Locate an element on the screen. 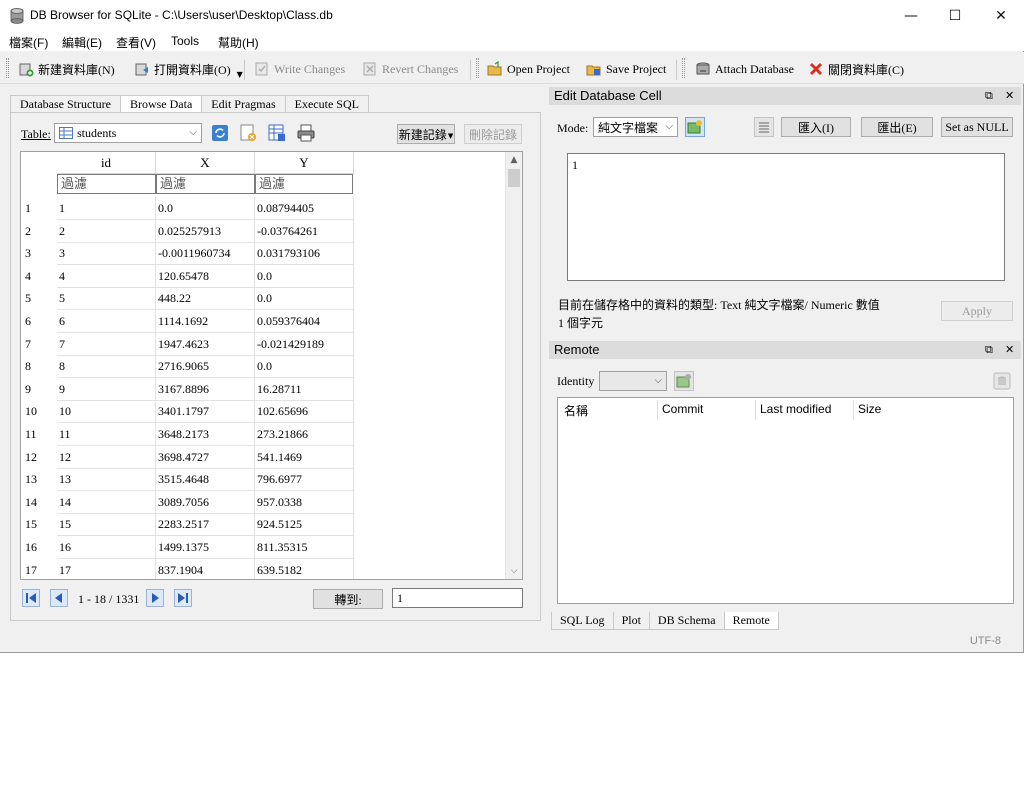 The height and width of the screenshot is (799, 1024). cell-id: 3 is located at coordinates (106, 254).